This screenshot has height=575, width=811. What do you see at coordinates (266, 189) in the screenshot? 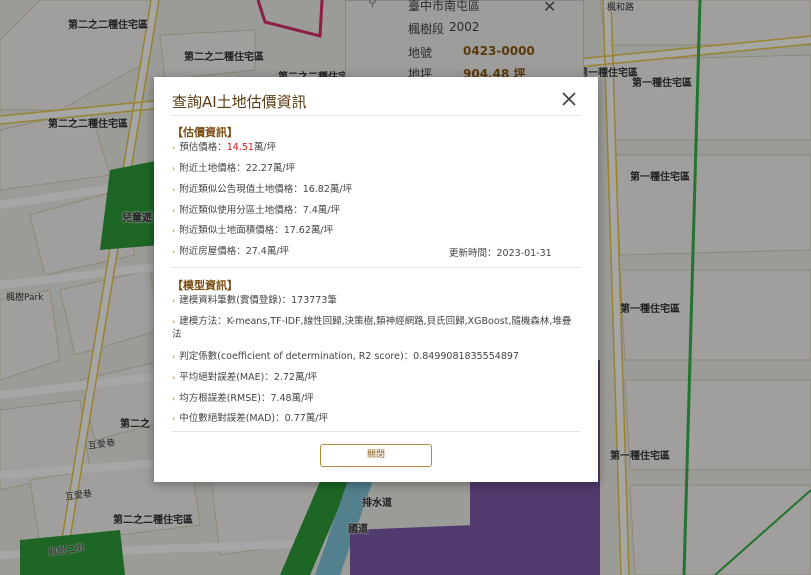
I see `item-text: 附近類似公告現值土地價格：16.82萬/坪` at bounding box center [266, 189].